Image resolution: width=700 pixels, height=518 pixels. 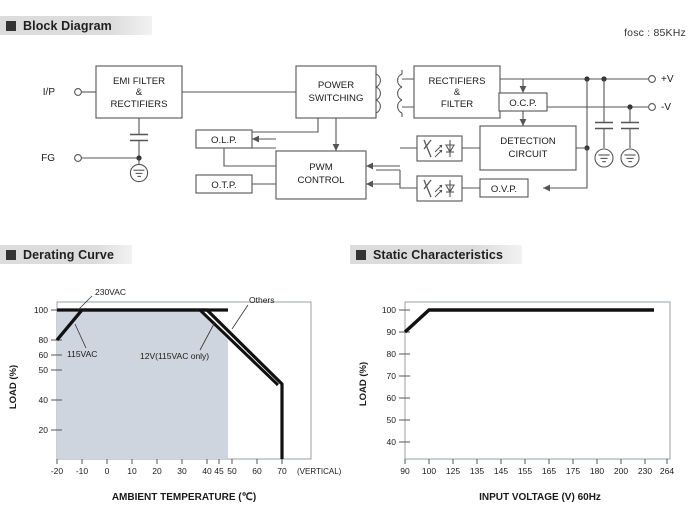 I want to click on x-tick-label: 230, so click(x=645, y=471).